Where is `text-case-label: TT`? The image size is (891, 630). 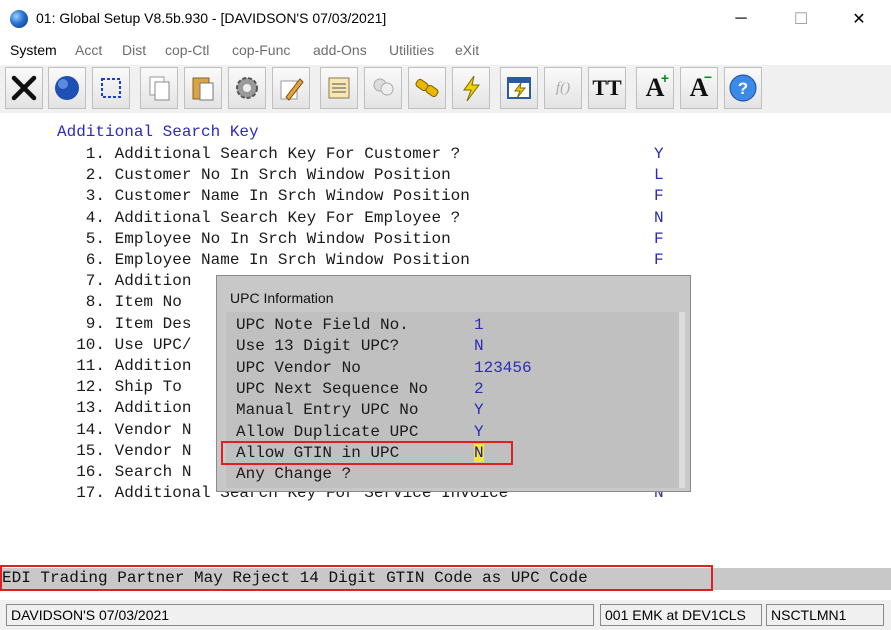
text-case-label: TT is located at coordinates (607, 87).